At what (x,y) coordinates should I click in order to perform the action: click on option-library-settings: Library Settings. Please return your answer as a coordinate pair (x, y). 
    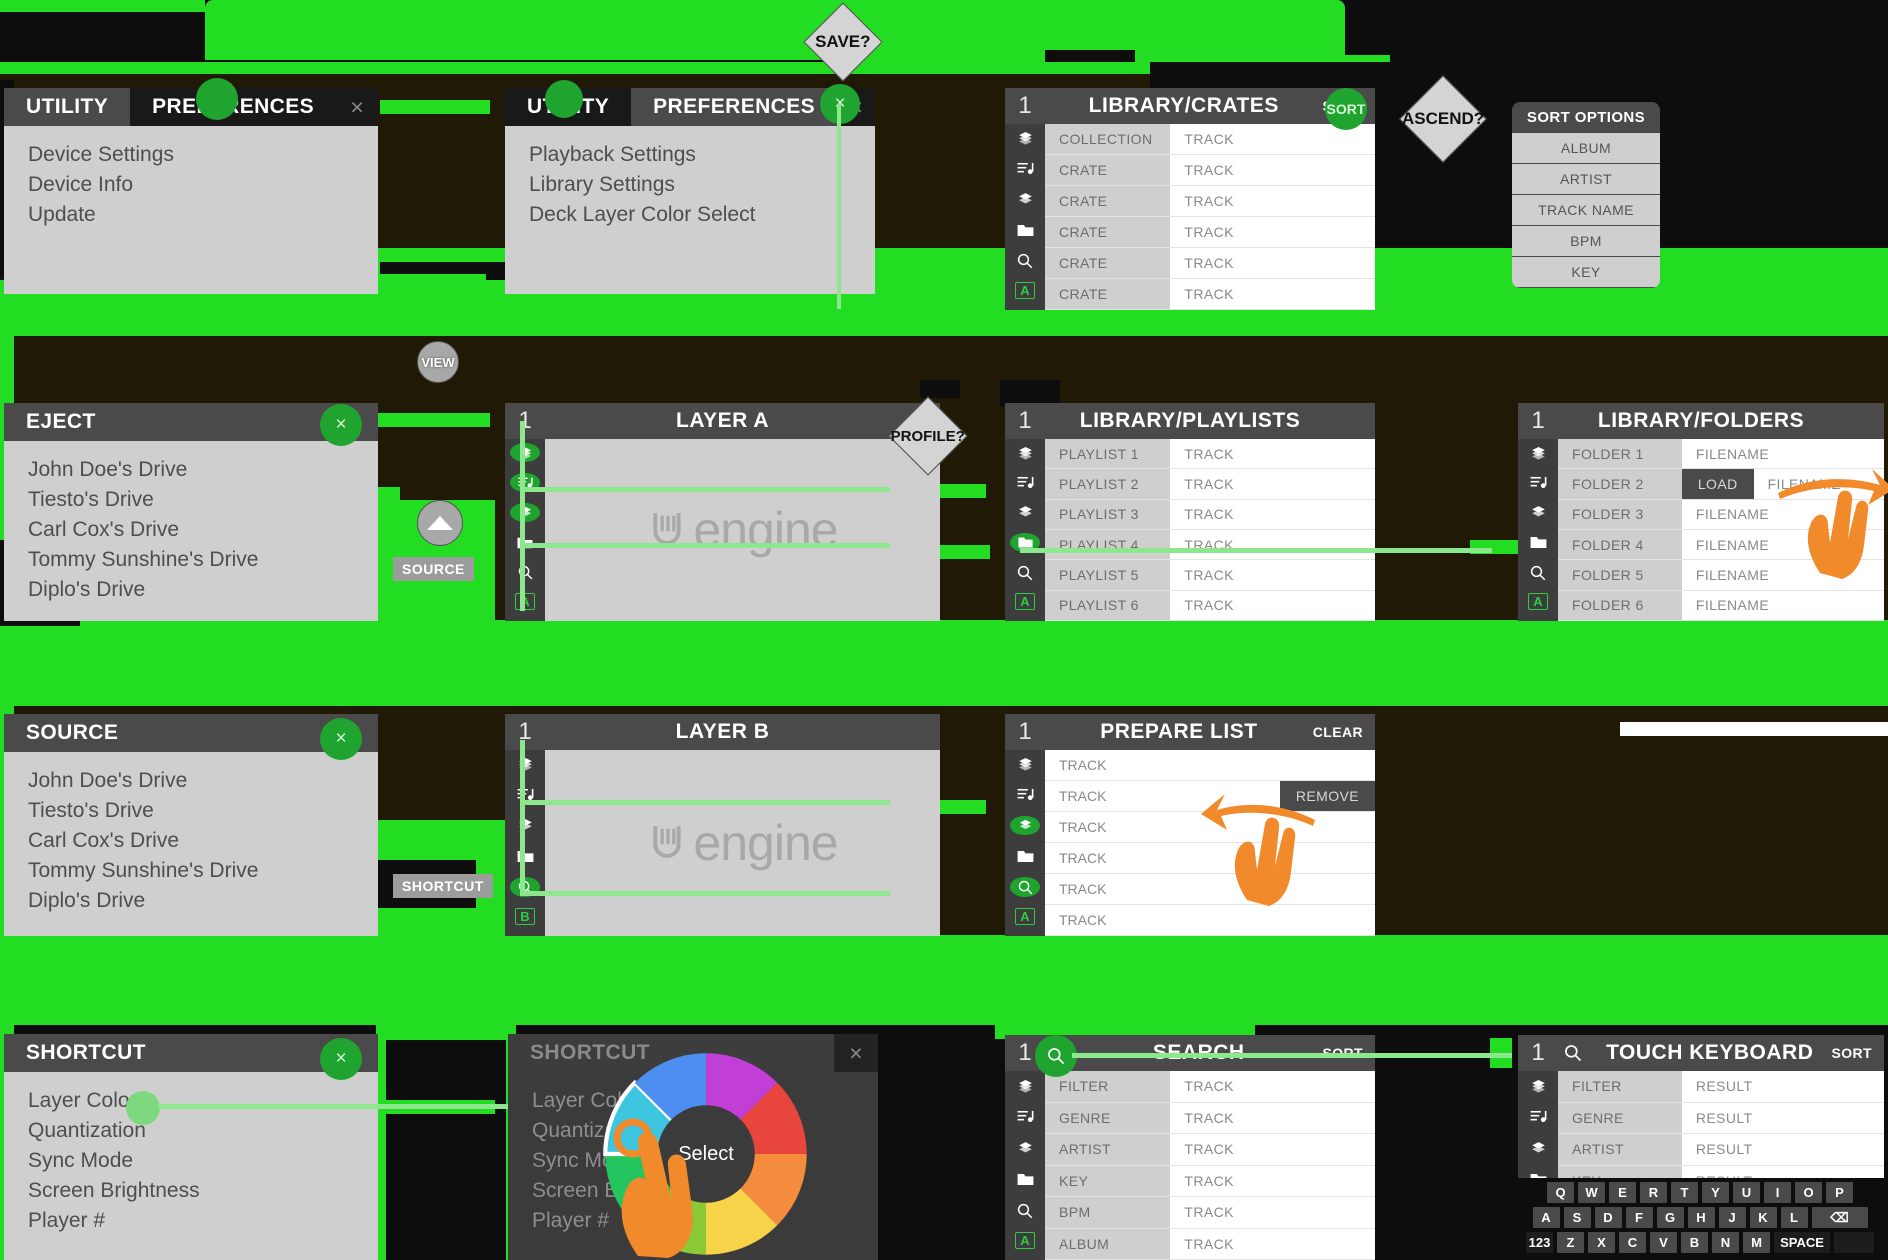
    Looking at the image, I should click on (702, 185).